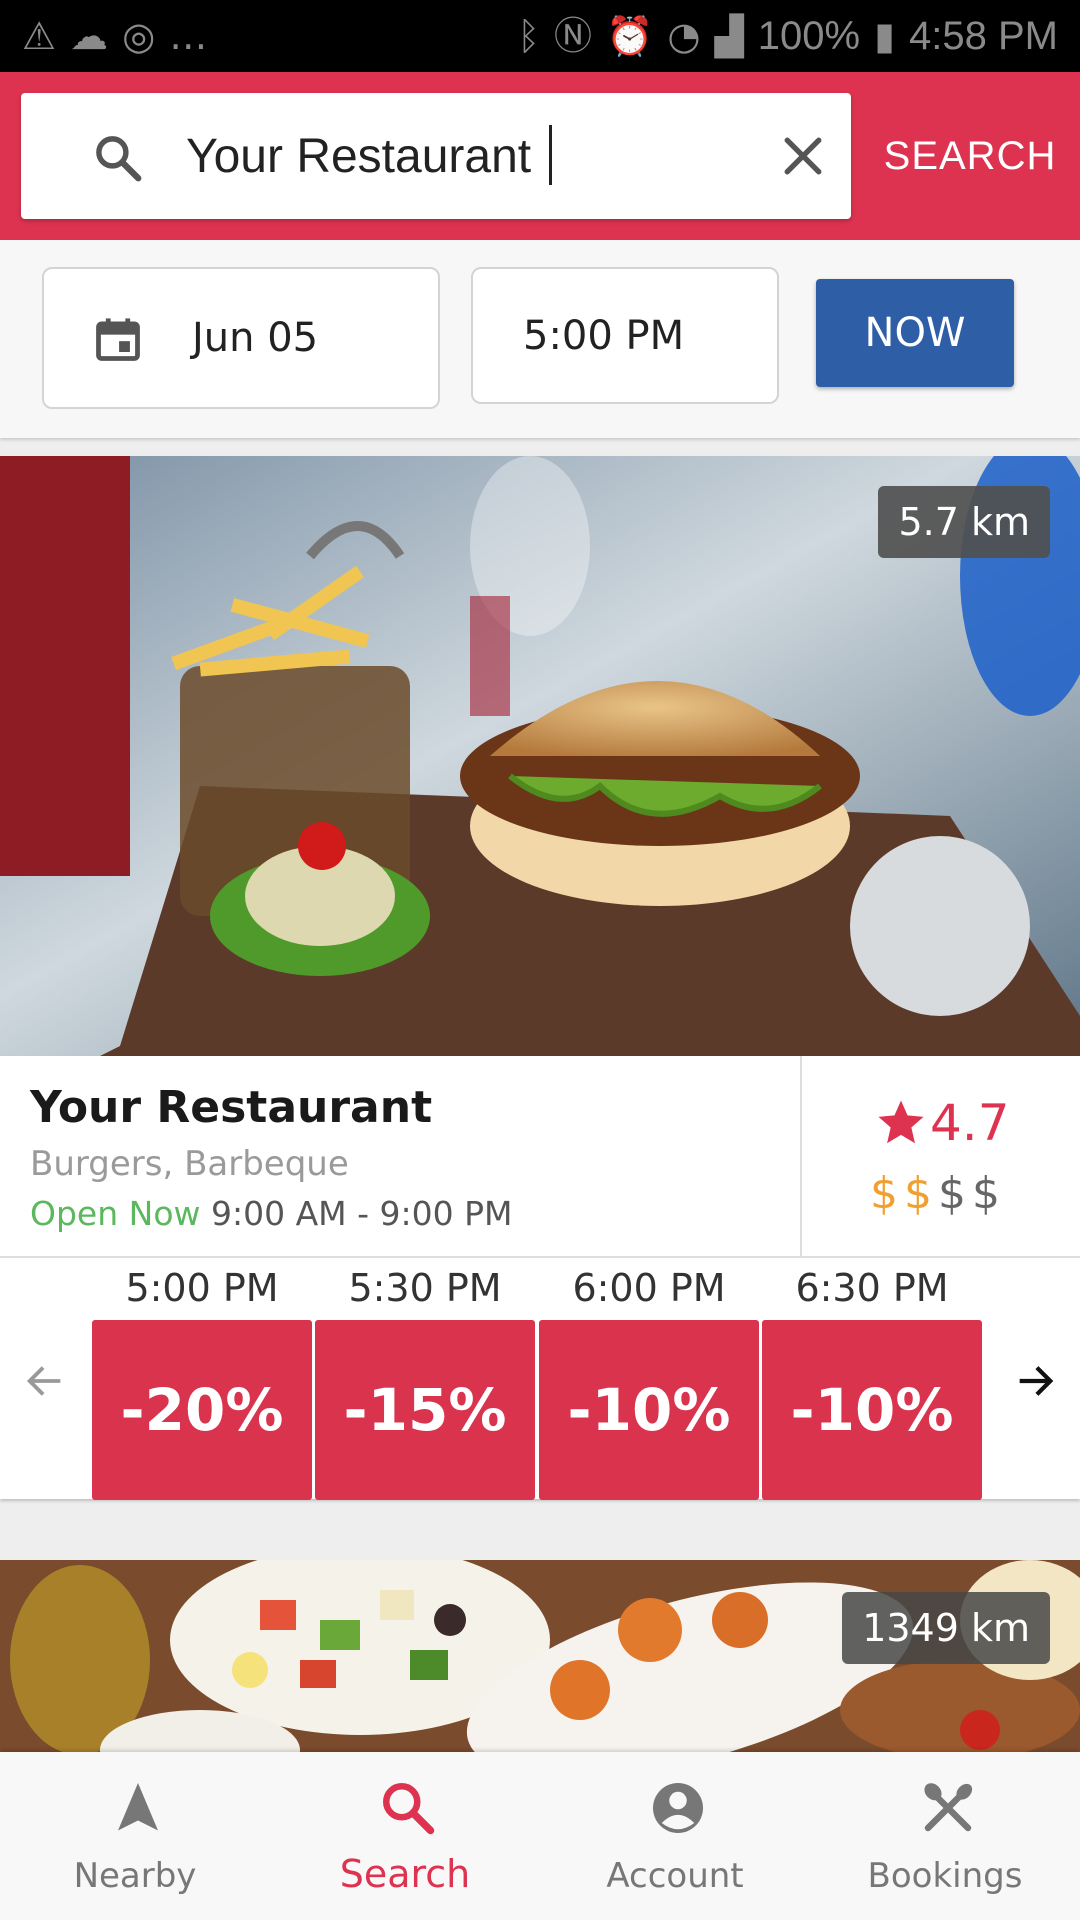 The height and width of the screenshot is (1920, 1080). Describe the element at coordinates (138, 1807) in the screenshot. I see `navigation-arrow-icon` at that location.